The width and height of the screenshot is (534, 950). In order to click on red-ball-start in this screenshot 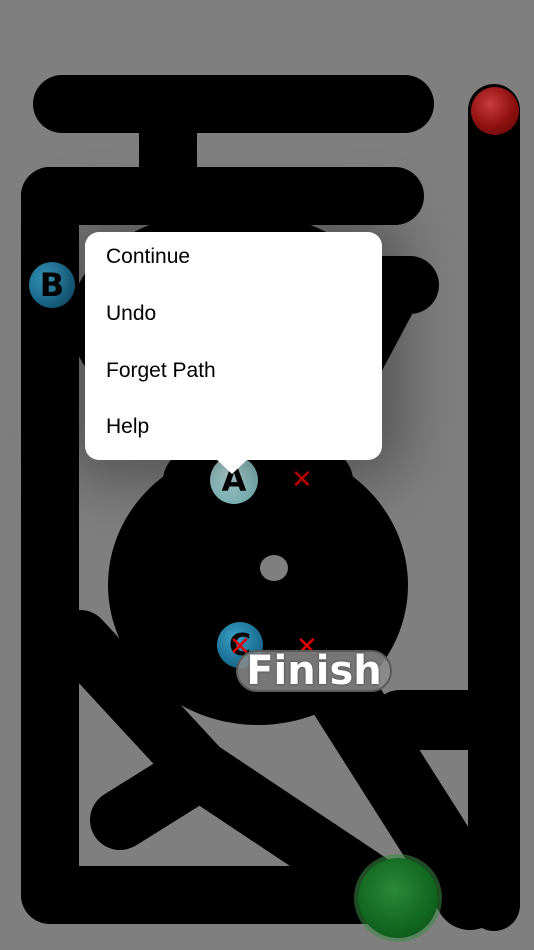, I will do `click(495, 111)`.